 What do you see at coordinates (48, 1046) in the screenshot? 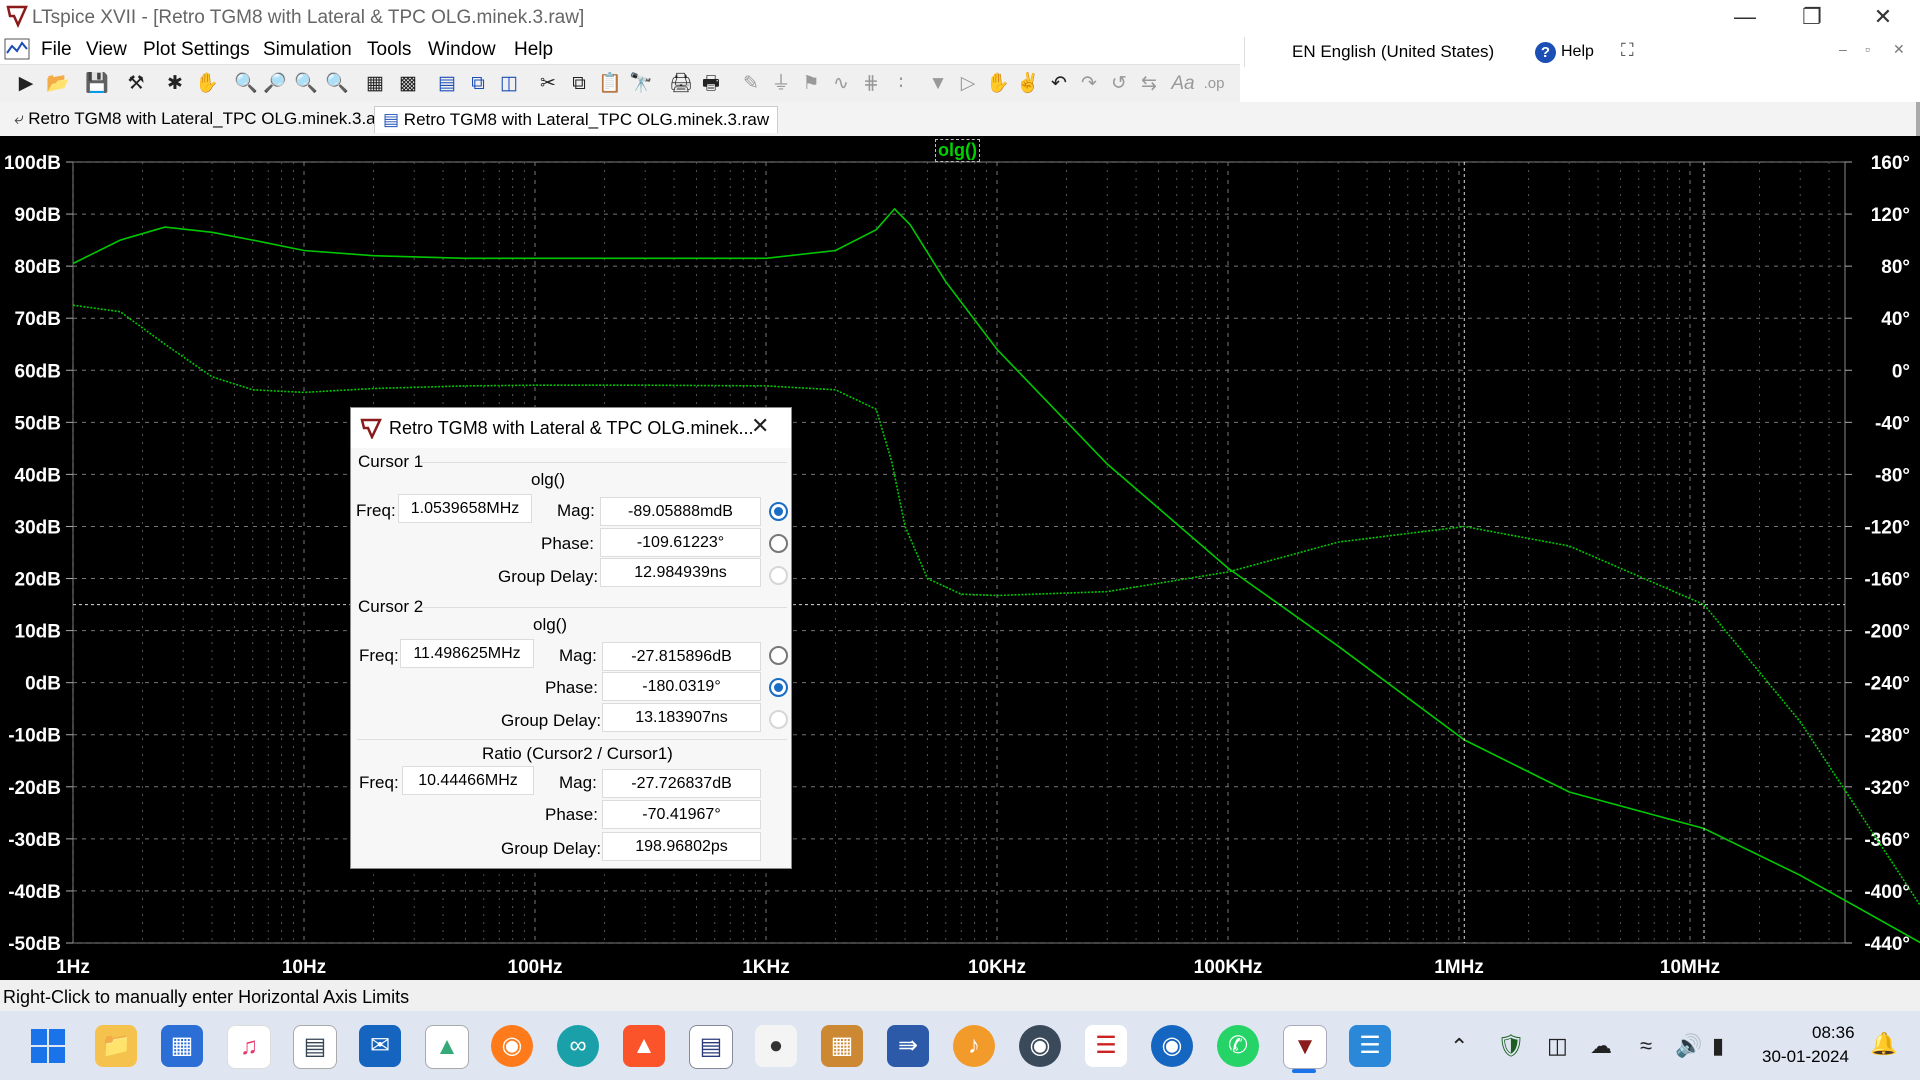
I see `start-windows-icon` at bounding box center [48, 1046].